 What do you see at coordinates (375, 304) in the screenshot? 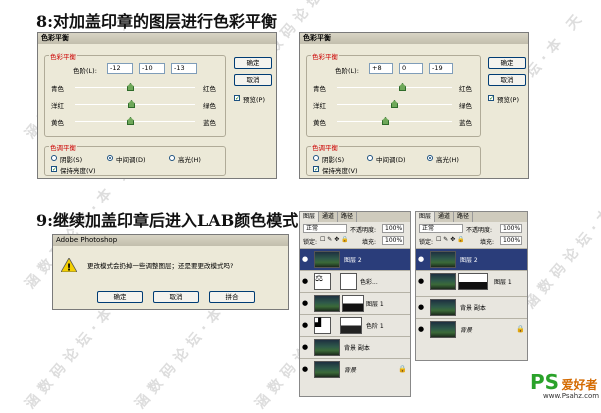
I see `layer-name: 图层 1` at bounding box center [375, 304].